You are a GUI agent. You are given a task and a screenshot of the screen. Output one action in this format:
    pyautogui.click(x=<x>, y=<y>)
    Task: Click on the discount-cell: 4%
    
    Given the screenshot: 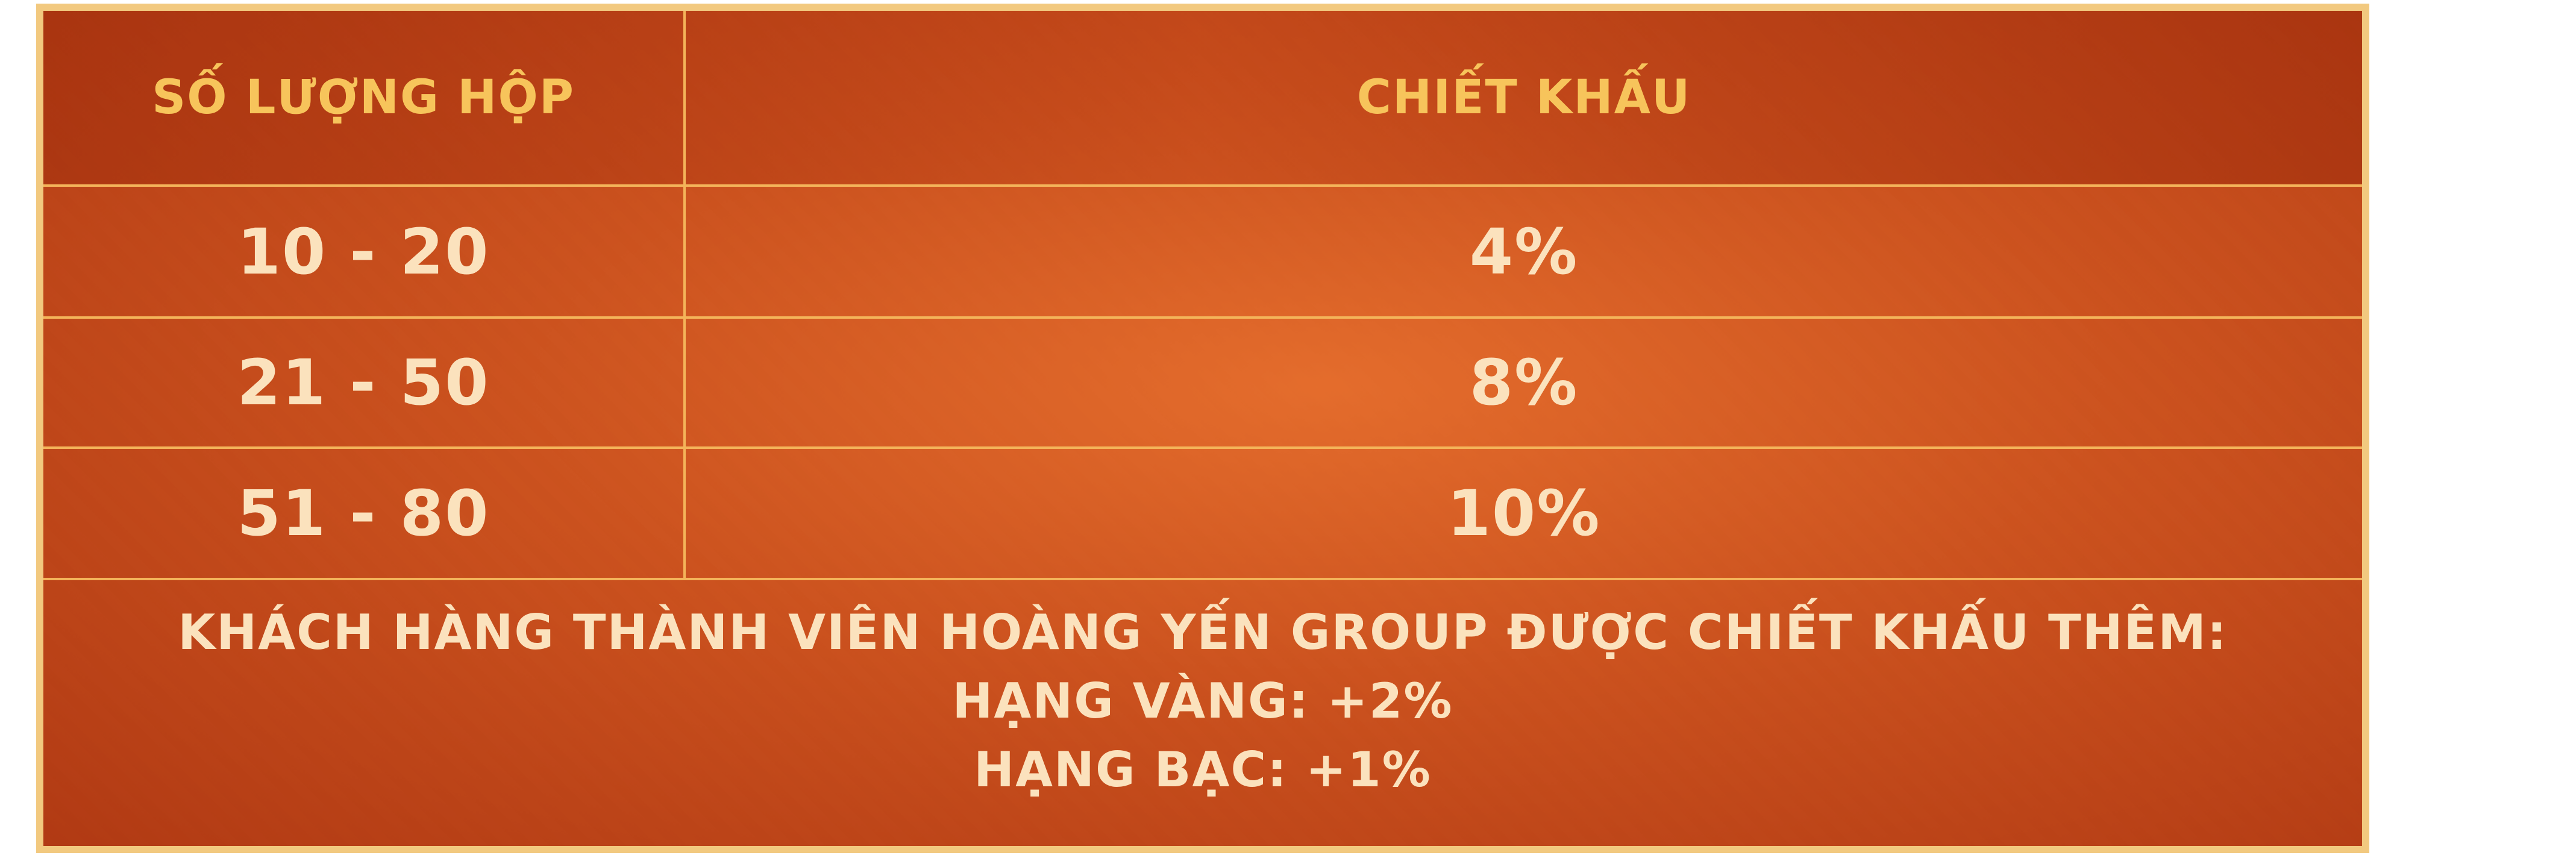 What is the action you would take?
    pyautogui.click(x=1524, y=251)
    